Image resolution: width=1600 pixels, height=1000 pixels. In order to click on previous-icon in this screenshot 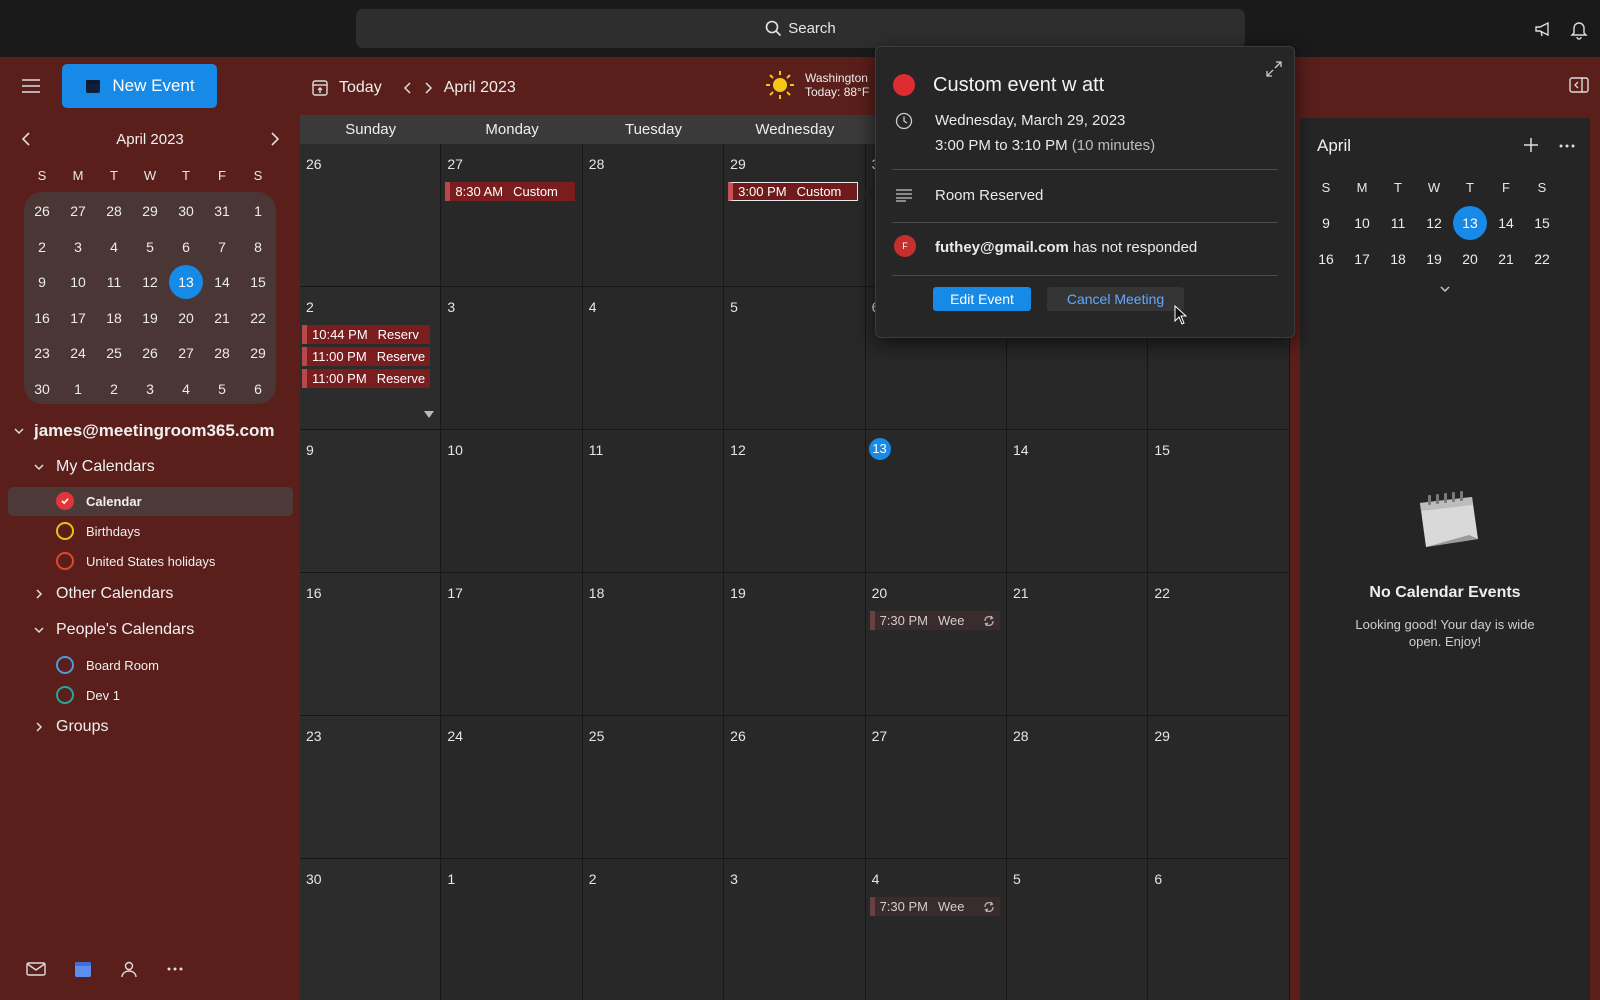, I will do `click(408, 88)`.